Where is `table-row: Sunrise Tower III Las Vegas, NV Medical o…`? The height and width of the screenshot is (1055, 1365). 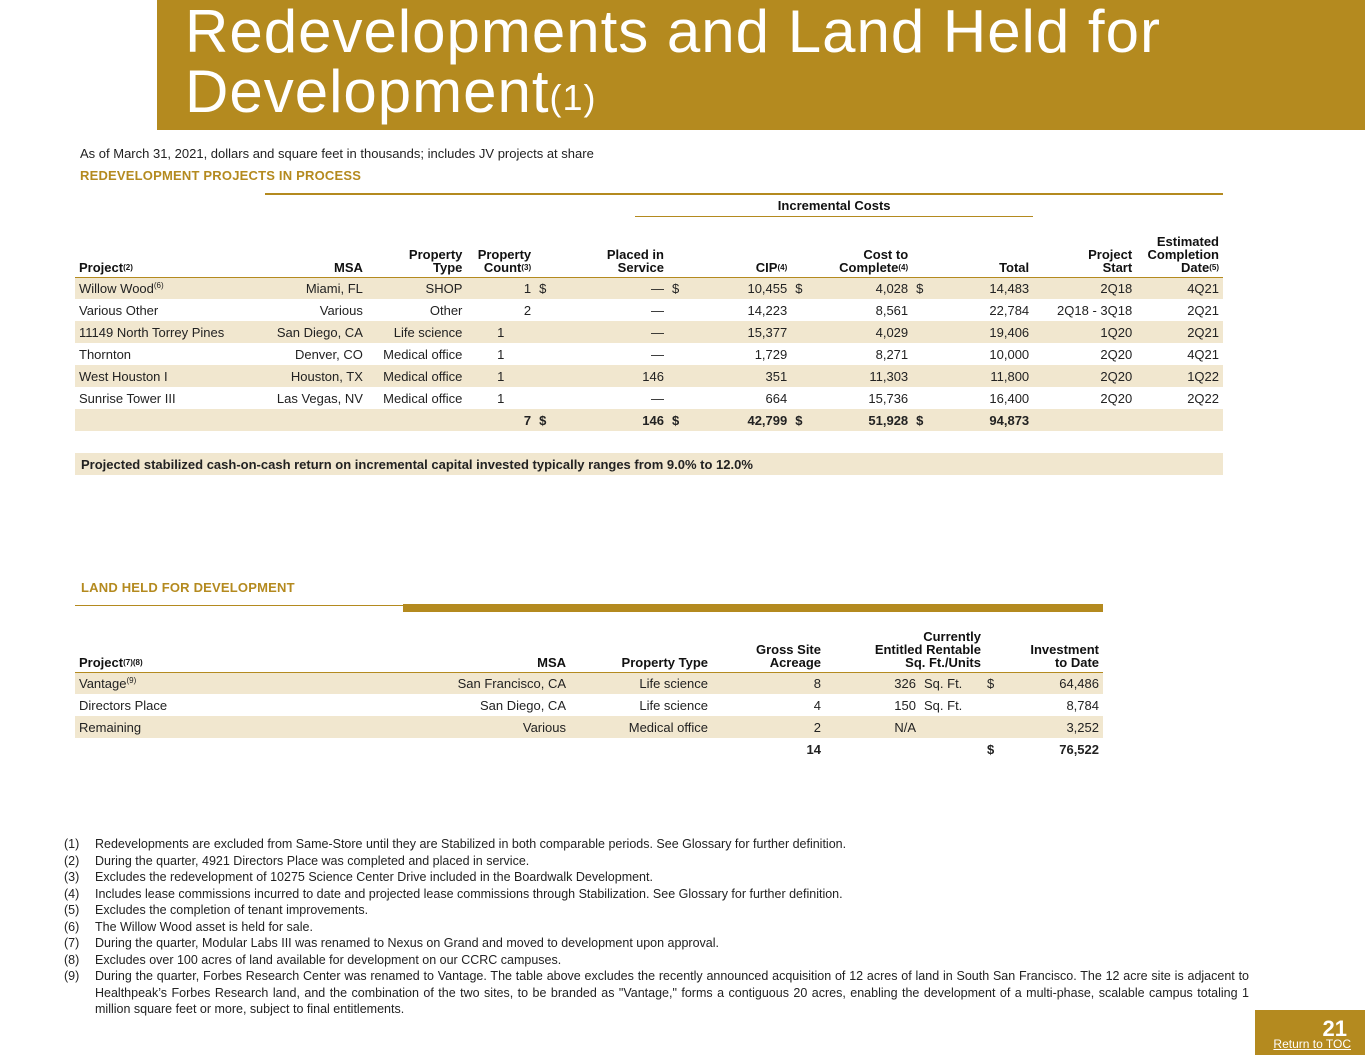
table-row: Sunrise Tower III Las Vegas, NV Medical o… is located at coordinates (649, 398).